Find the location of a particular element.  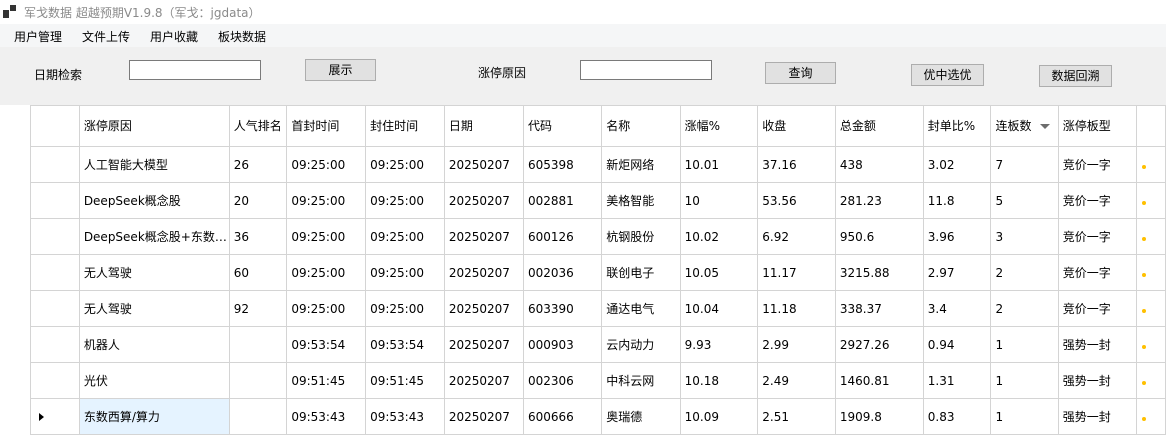

col-header-code: 代码 is located at coordinates (562, 126).